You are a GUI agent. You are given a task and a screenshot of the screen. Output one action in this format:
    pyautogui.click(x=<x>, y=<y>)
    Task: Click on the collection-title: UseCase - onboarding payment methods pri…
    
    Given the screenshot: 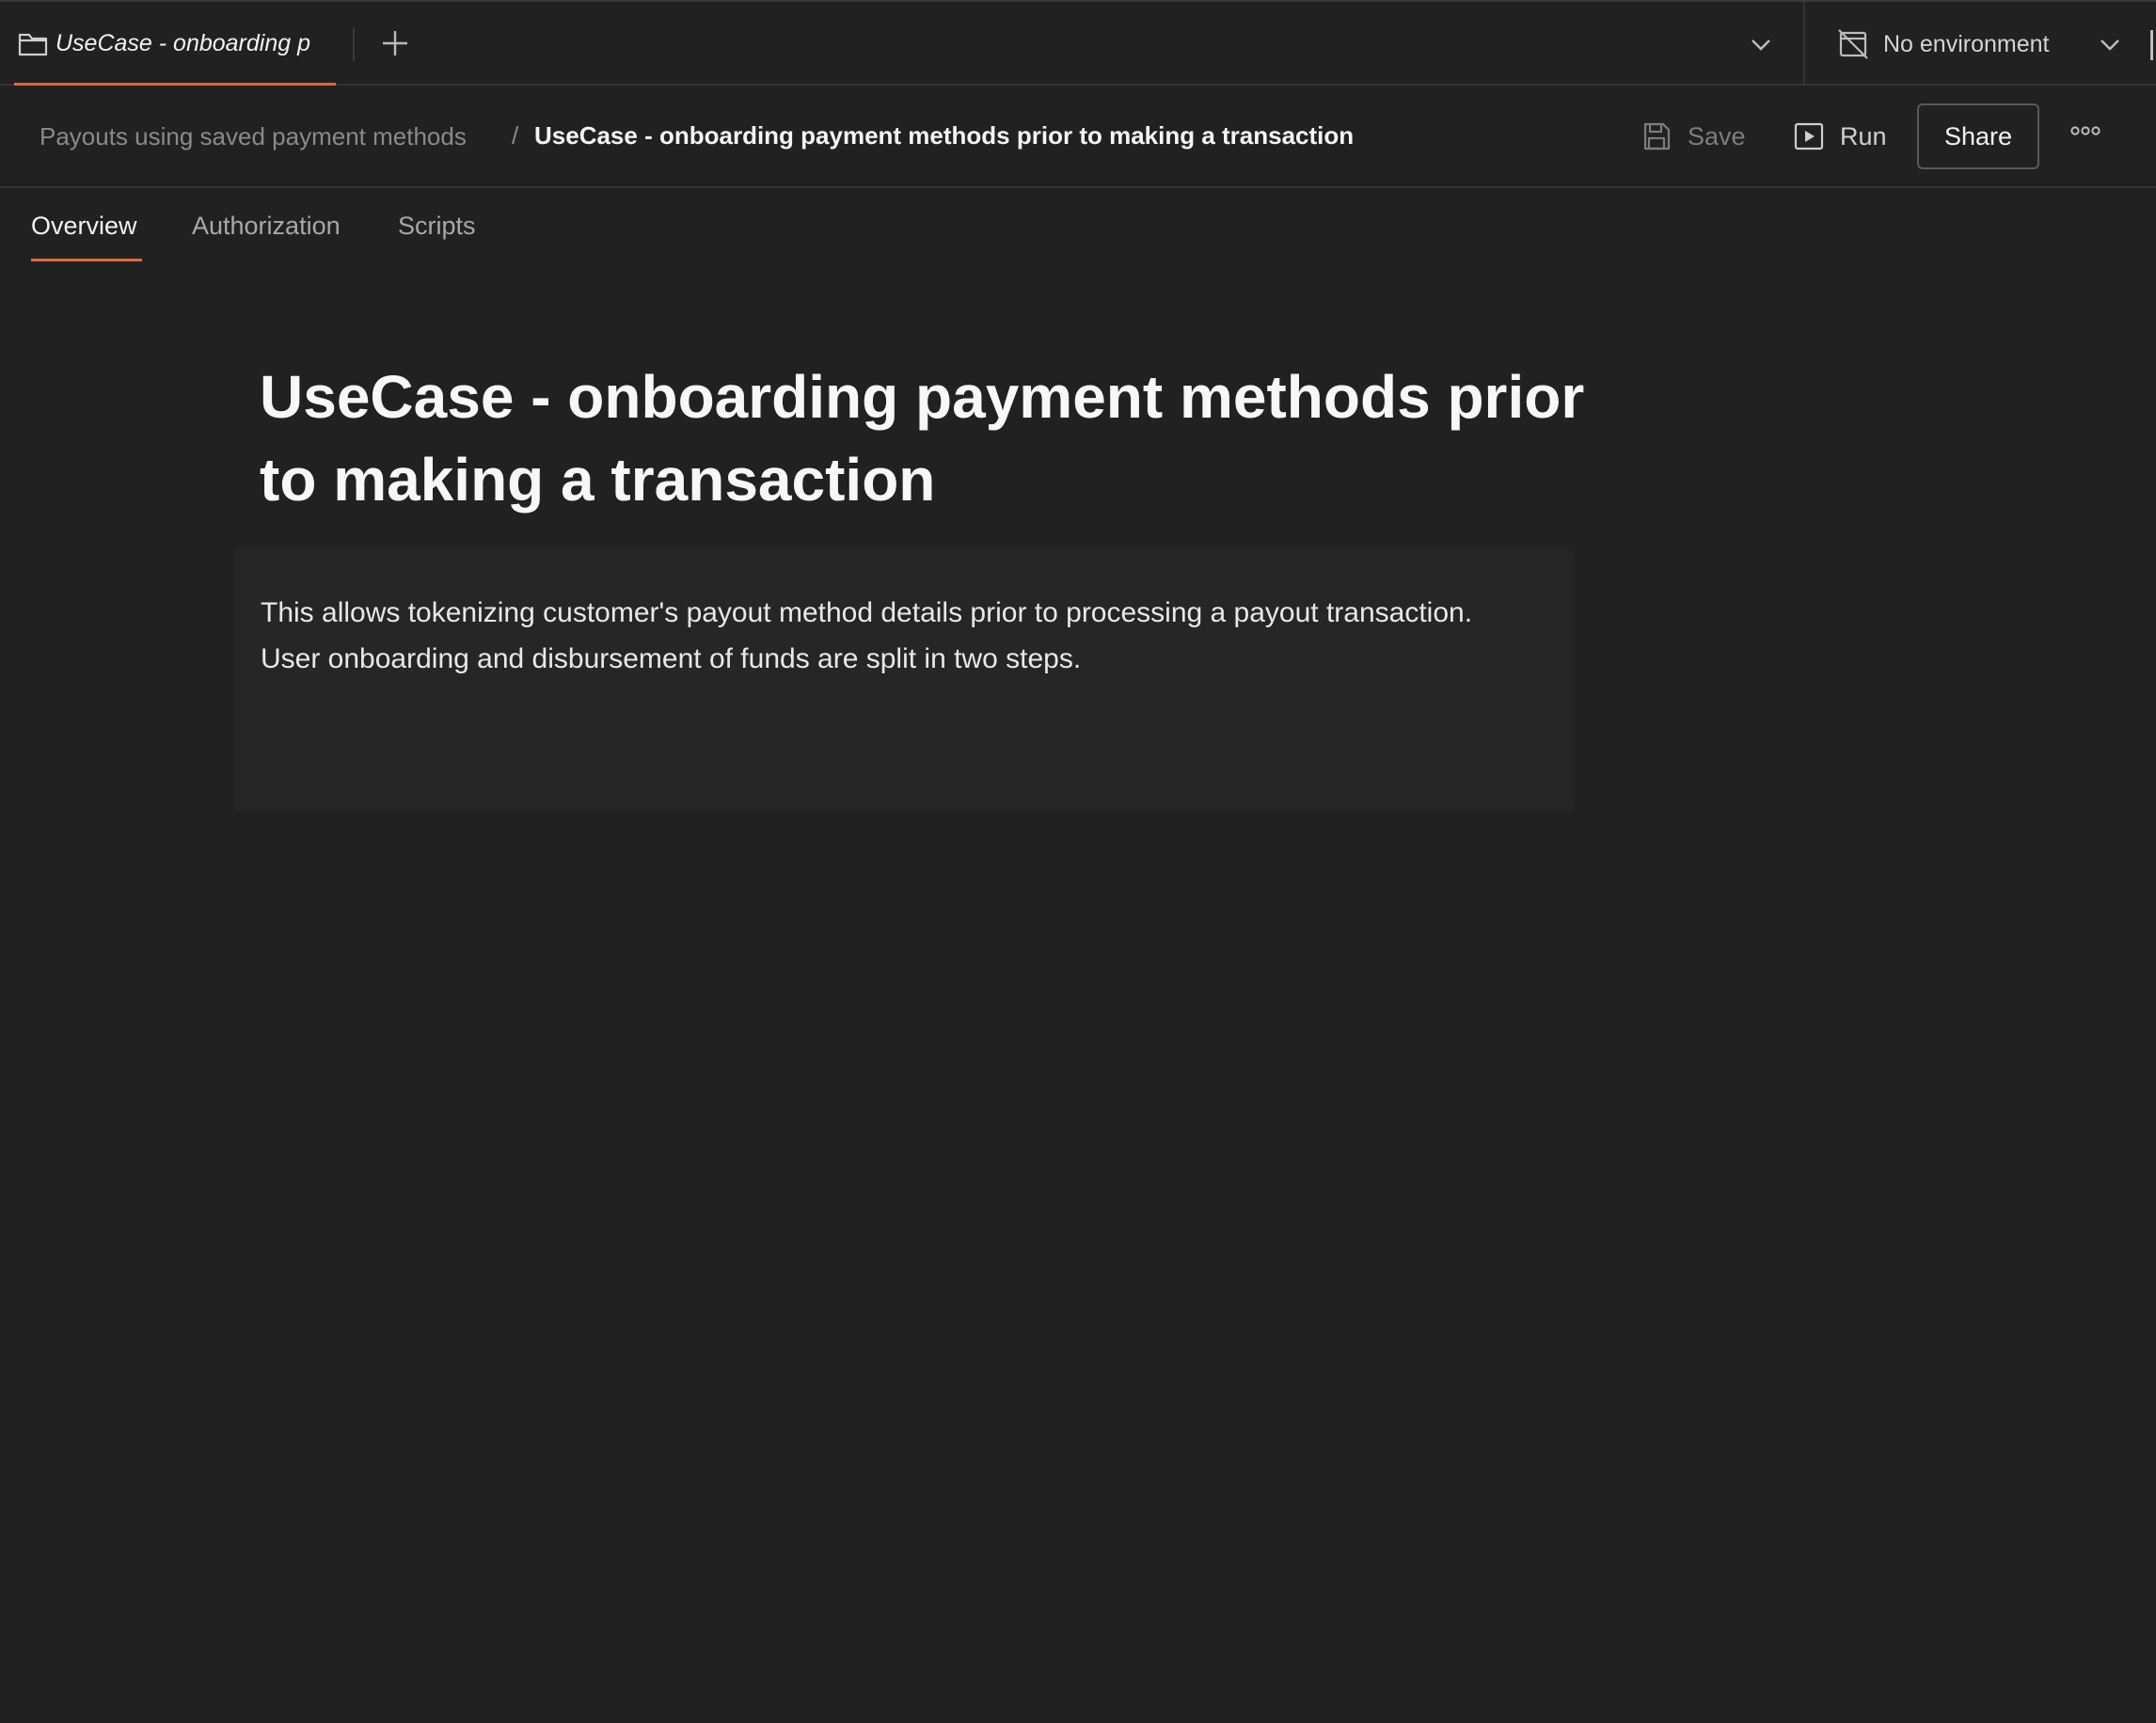 What is the action you would take?
    pyautogui.click(x=927, y=438)
    